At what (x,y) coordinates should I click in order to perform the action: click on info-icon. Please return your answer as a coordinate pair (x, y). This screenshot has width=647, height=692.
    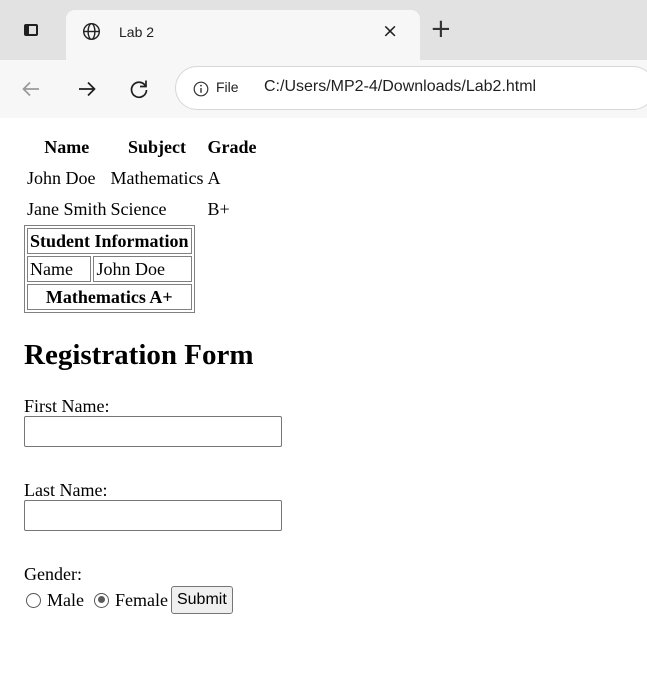
    Looking at the image, I should click on (201, 89).